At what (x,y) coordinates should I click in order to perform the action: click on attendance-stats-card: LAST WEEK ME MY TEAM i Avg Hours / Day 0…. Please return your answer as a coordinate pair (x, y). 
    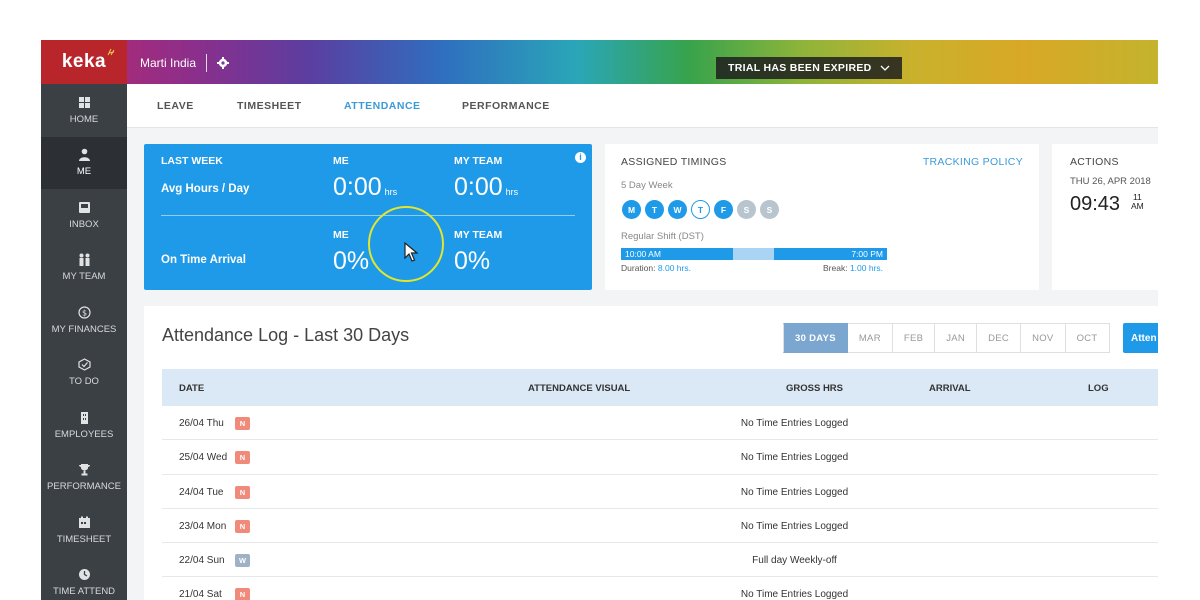
    Looking at the image, I should click on (368, 217).